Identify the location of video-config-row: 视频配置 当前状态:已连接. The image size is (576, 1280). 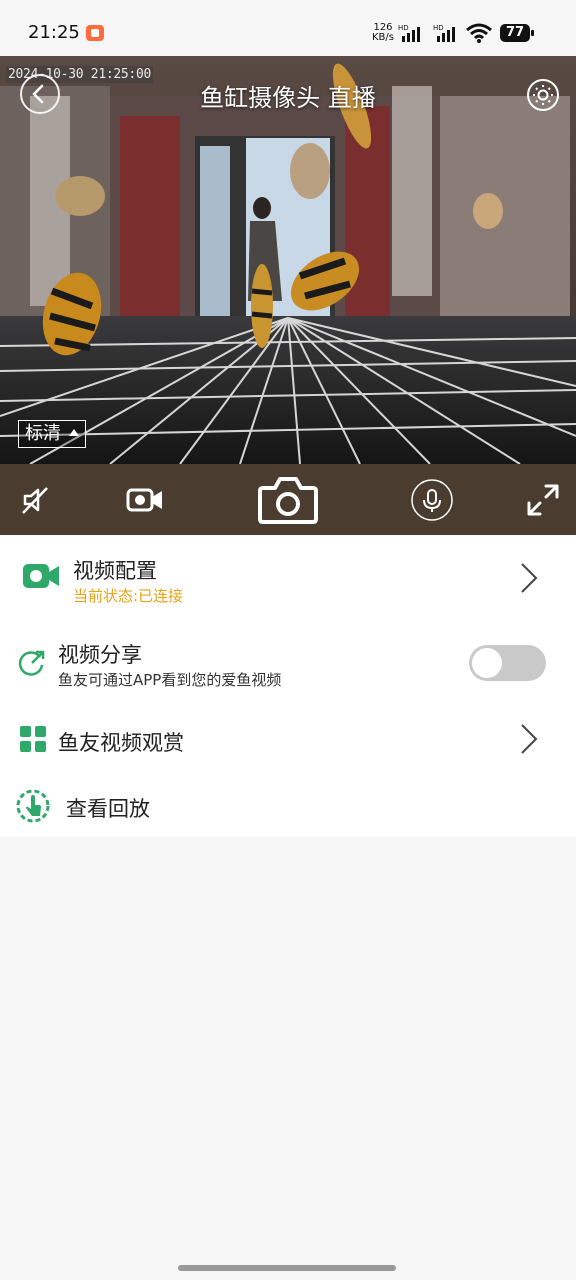
(288, 576).